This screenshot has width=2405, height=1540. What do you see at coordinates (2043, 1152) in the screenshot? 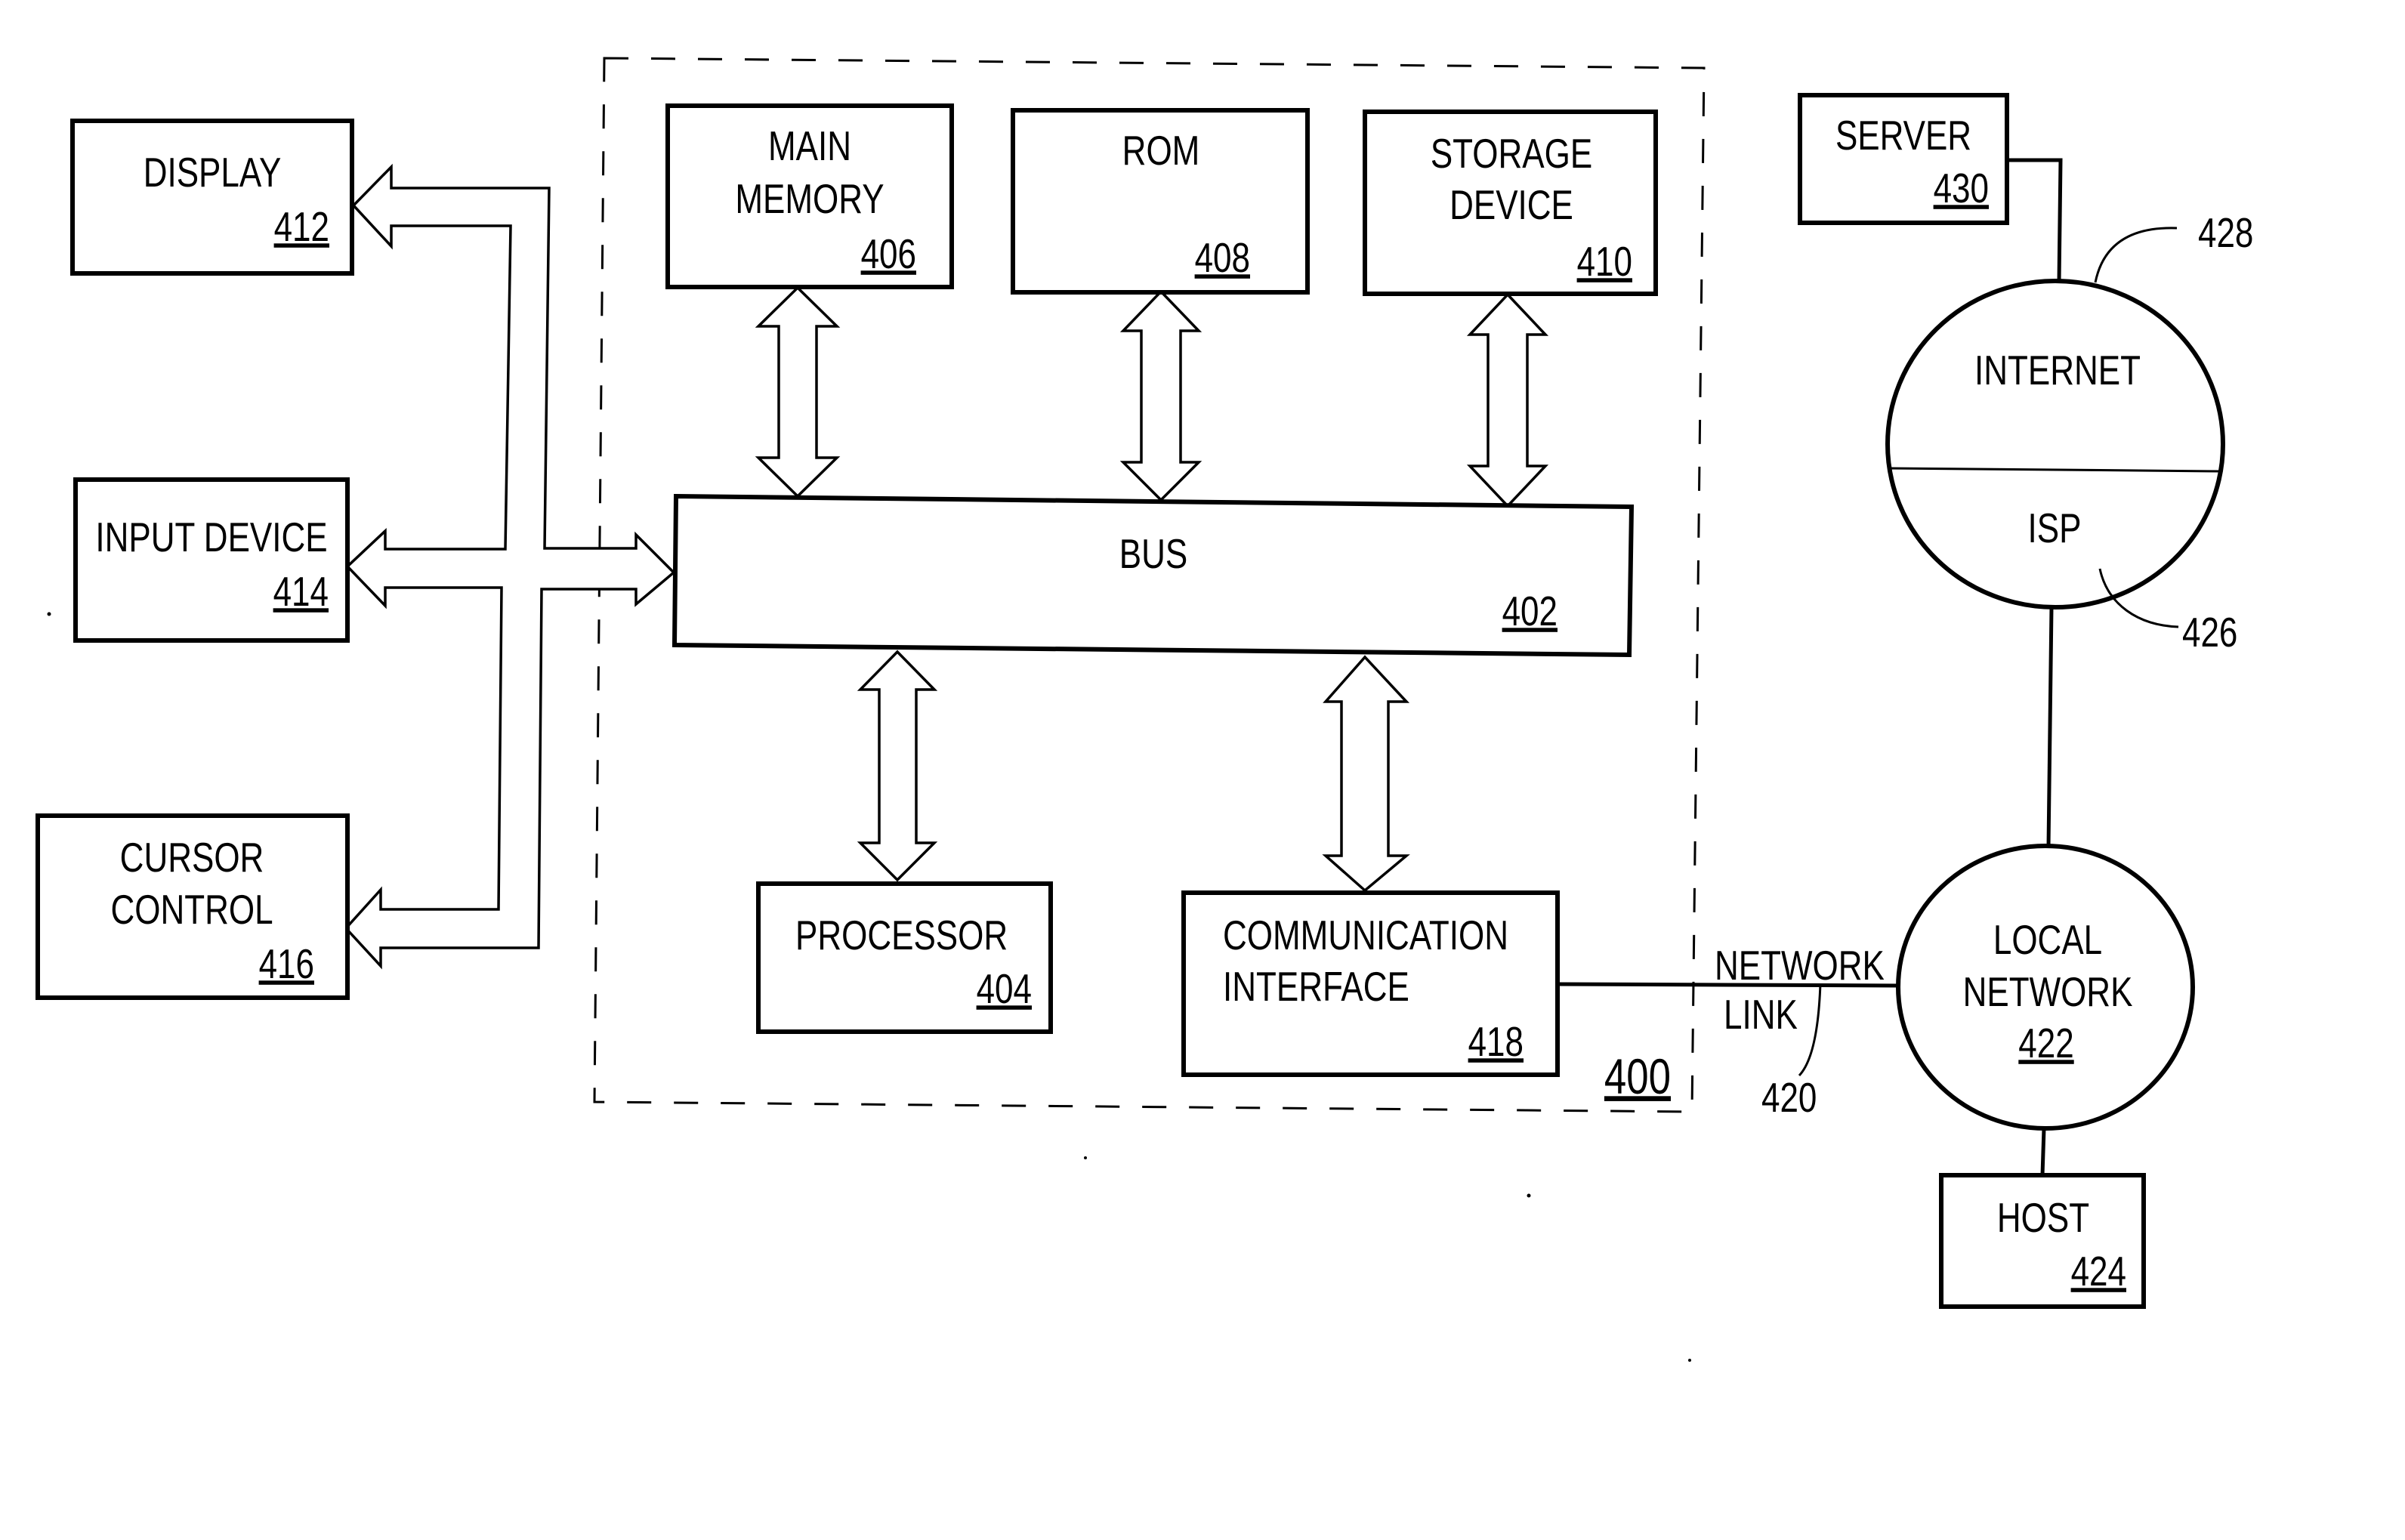
I see `local-network-host-line` at bounding box center [2043, 1152].